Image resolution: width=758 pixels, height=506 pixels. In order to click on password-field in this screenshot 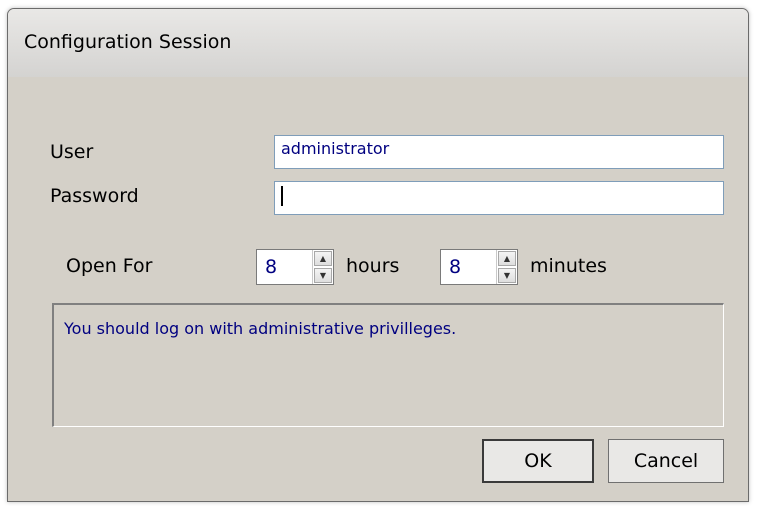, I will do `click(499, 198)`.